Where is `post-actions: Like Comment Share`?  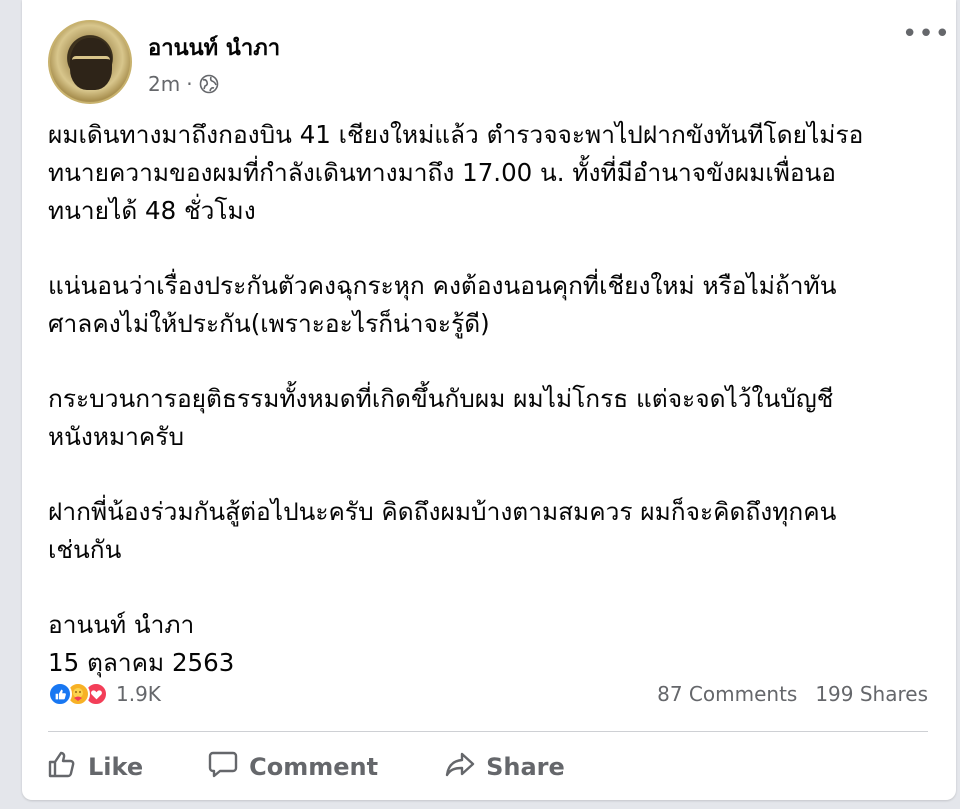
post-actions: Like Comment Share is located at coordinates (482, 767).